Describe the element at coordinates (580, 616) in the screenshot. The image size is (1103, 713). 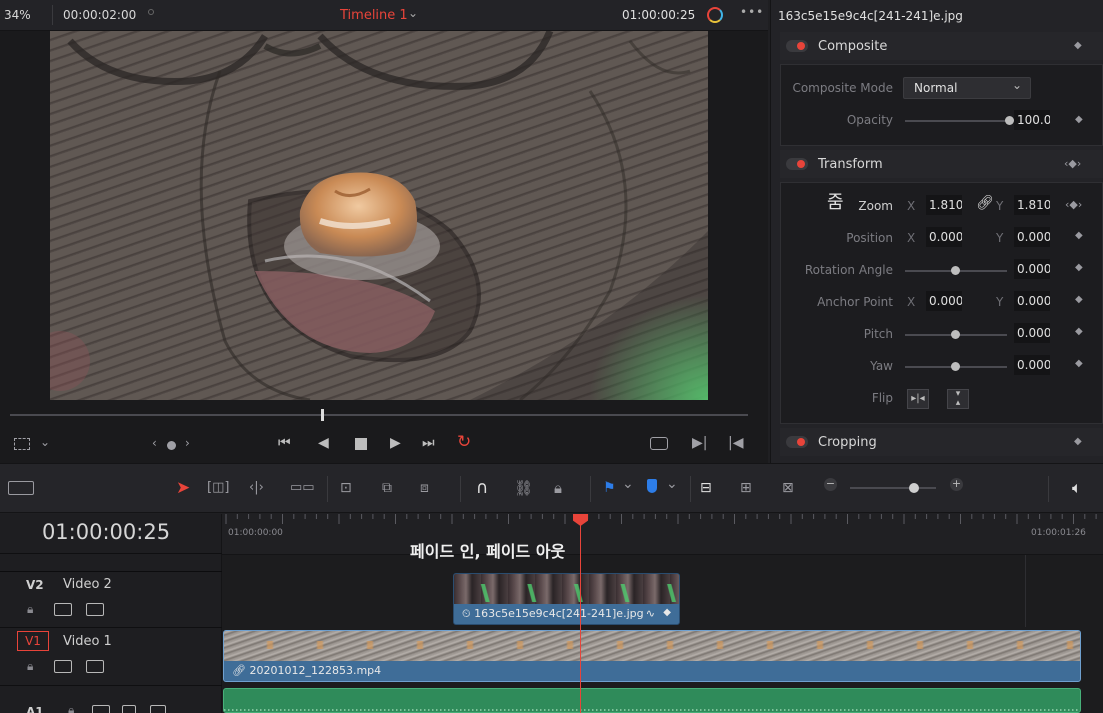
I see `playhead-line` at that location.